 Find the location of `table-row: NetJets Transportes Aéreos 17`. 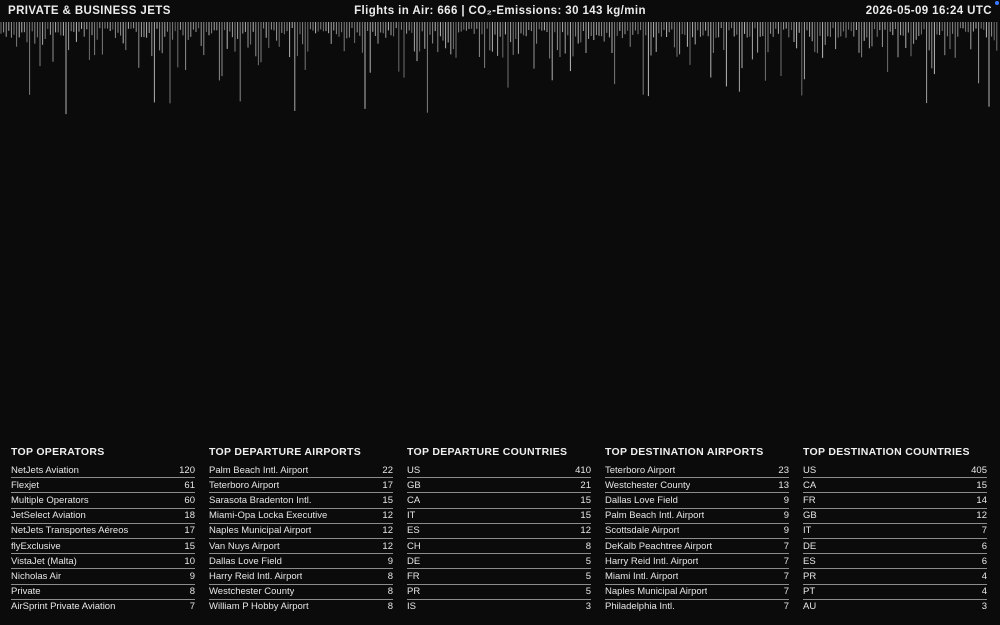

table-row: NetJets Transportes Aéreos 17 is located at coordinates (103, 531).